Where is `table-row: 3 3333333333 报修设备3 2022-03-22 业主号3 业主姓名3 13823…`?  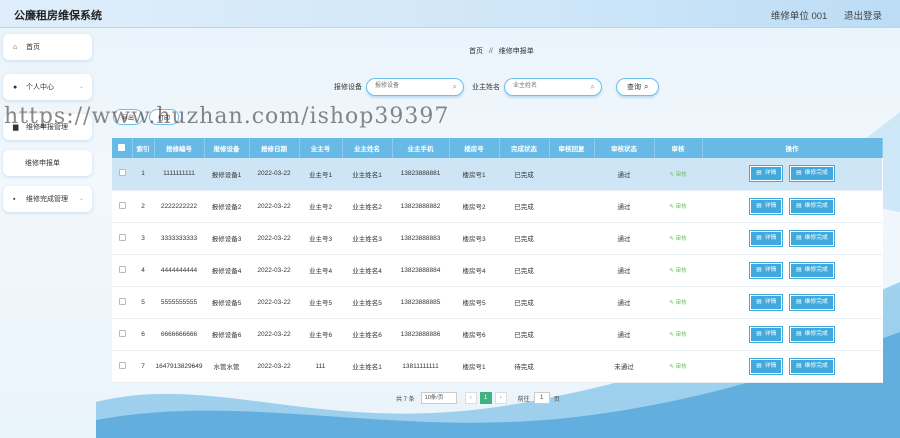
table-row: 3 3333333333 报修设备3 2022-03-22 业主号3 业主姓名3 13823… is located at coordinates (497, 238).